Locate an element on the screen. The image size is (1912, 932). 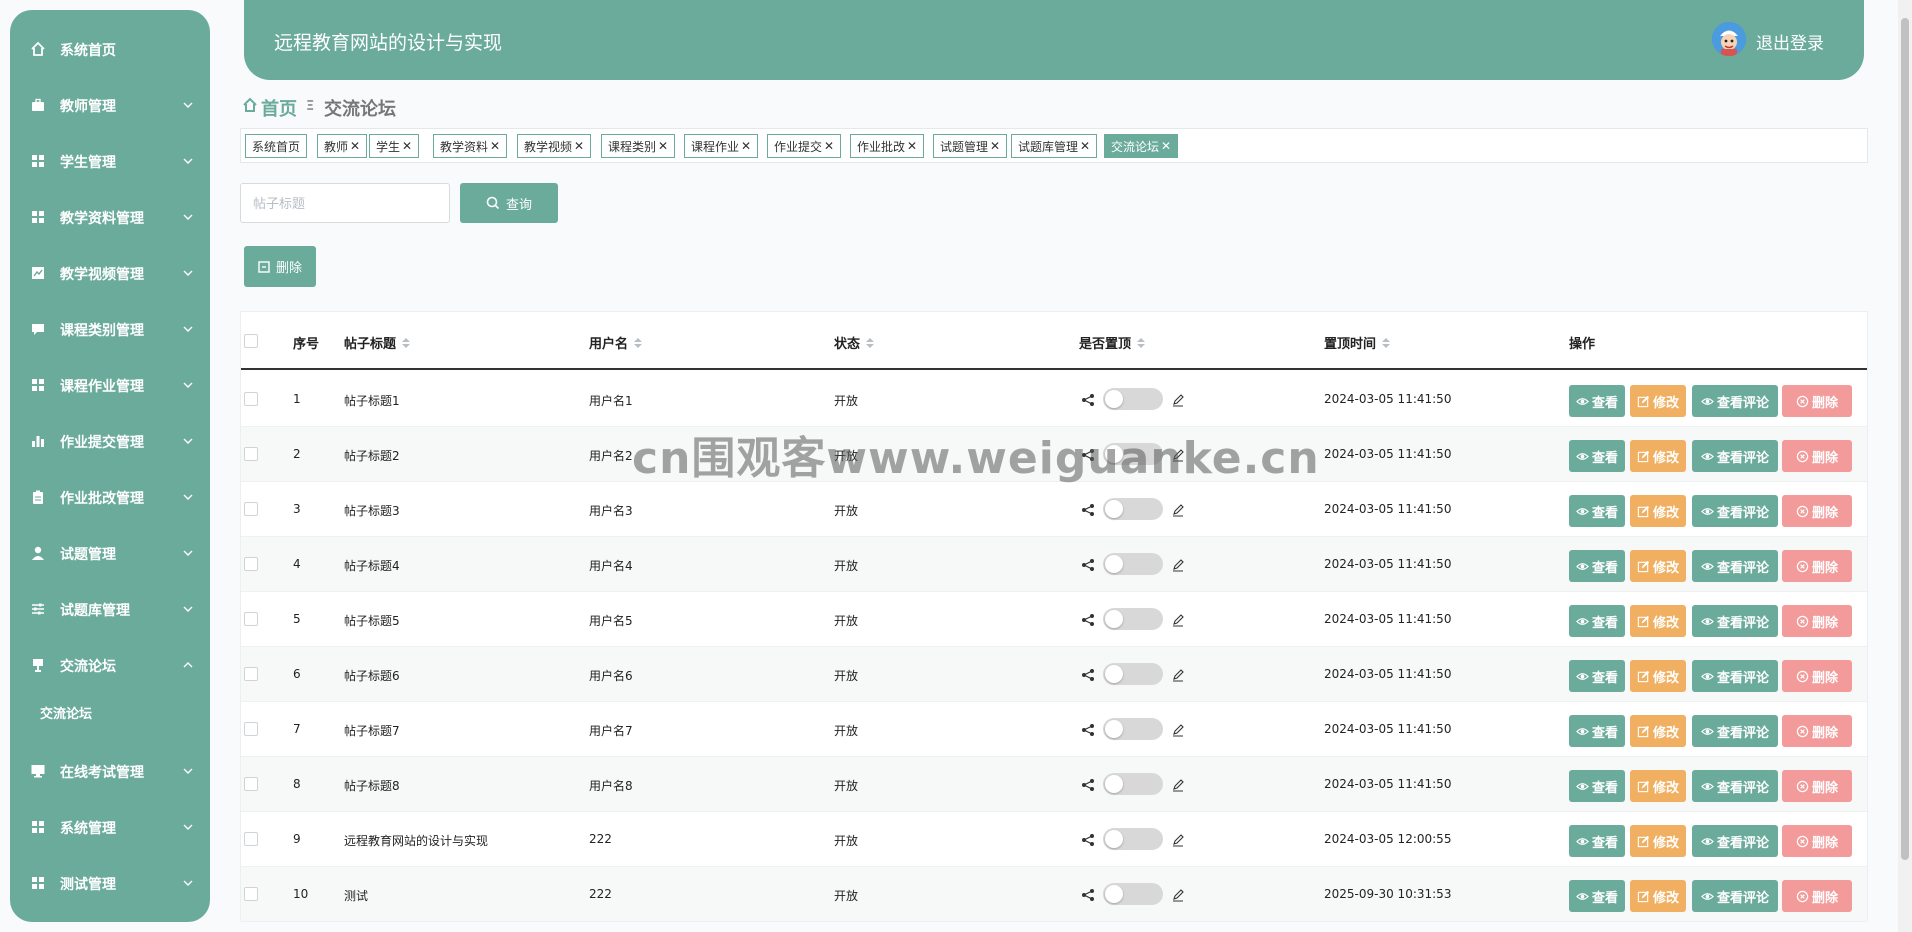
tab-10: 试题库管理 ✕ is located at coordinates (1054, 146).